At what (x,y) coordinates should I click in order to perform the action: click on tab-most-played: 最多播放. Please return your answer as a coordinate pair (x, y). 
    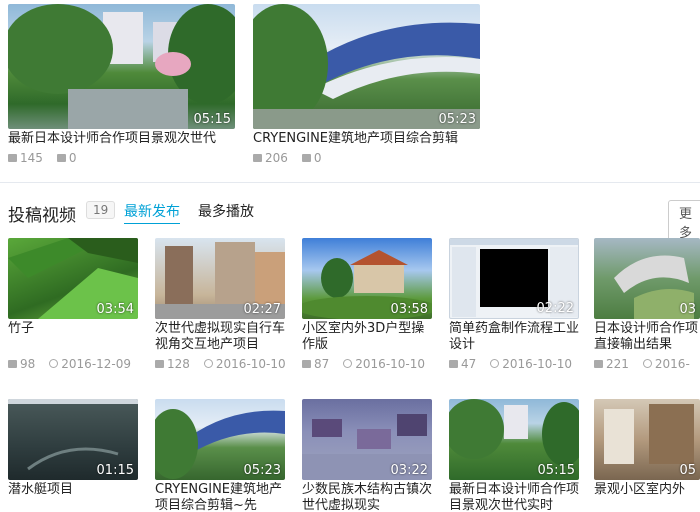
    Looking at the image, I should click on (226, 211).